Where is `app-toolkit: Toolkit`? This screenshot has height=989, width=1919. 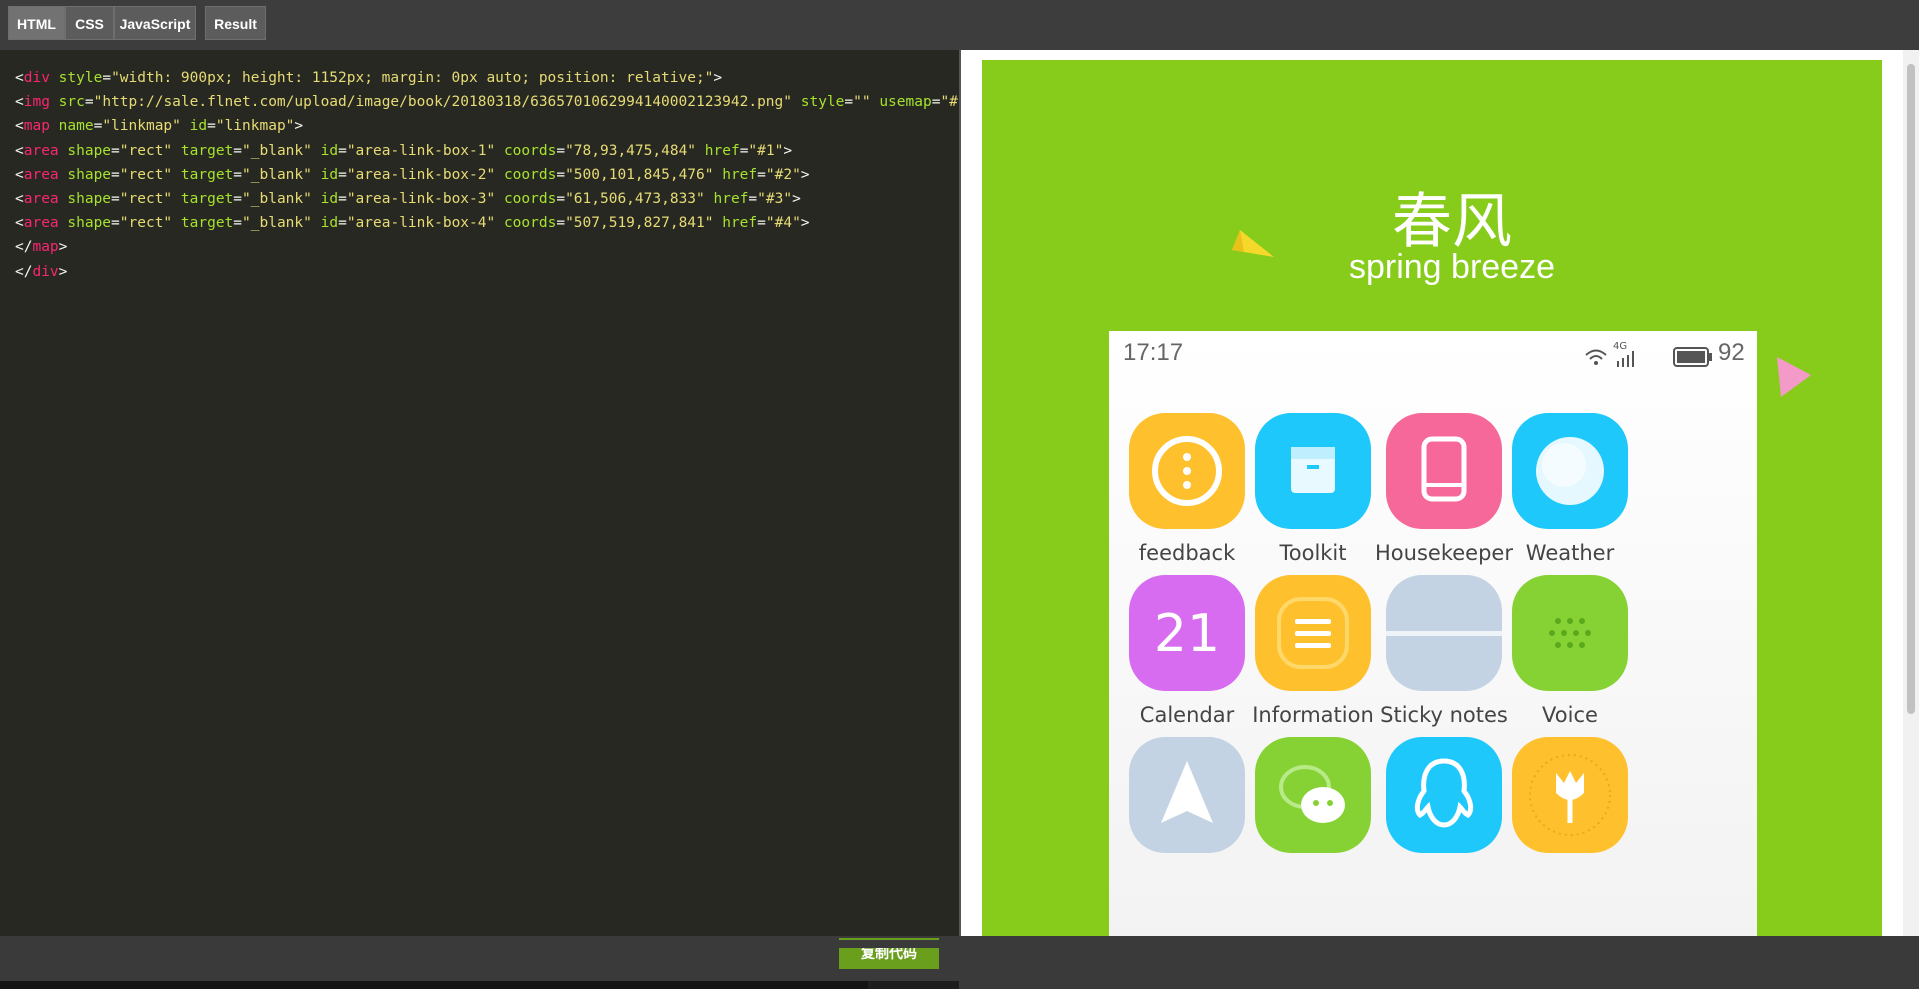
app-toolkit: Toolkit is located at coordinates (1313, 489).